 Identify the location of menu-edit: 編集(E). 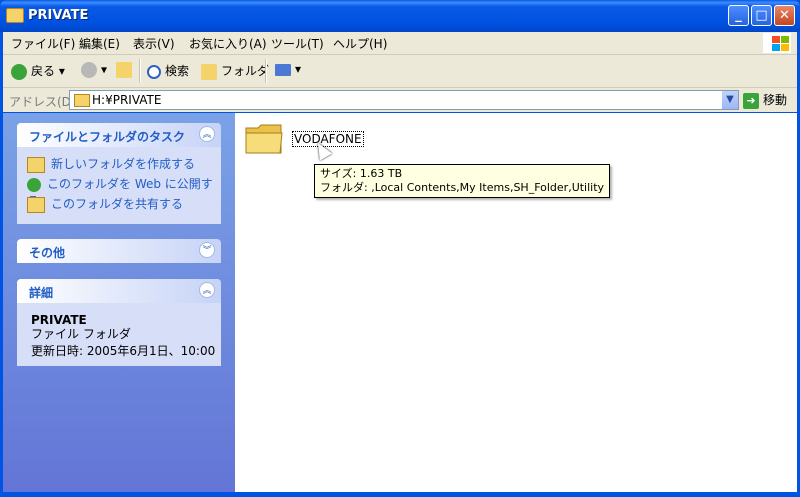
(99, 43).